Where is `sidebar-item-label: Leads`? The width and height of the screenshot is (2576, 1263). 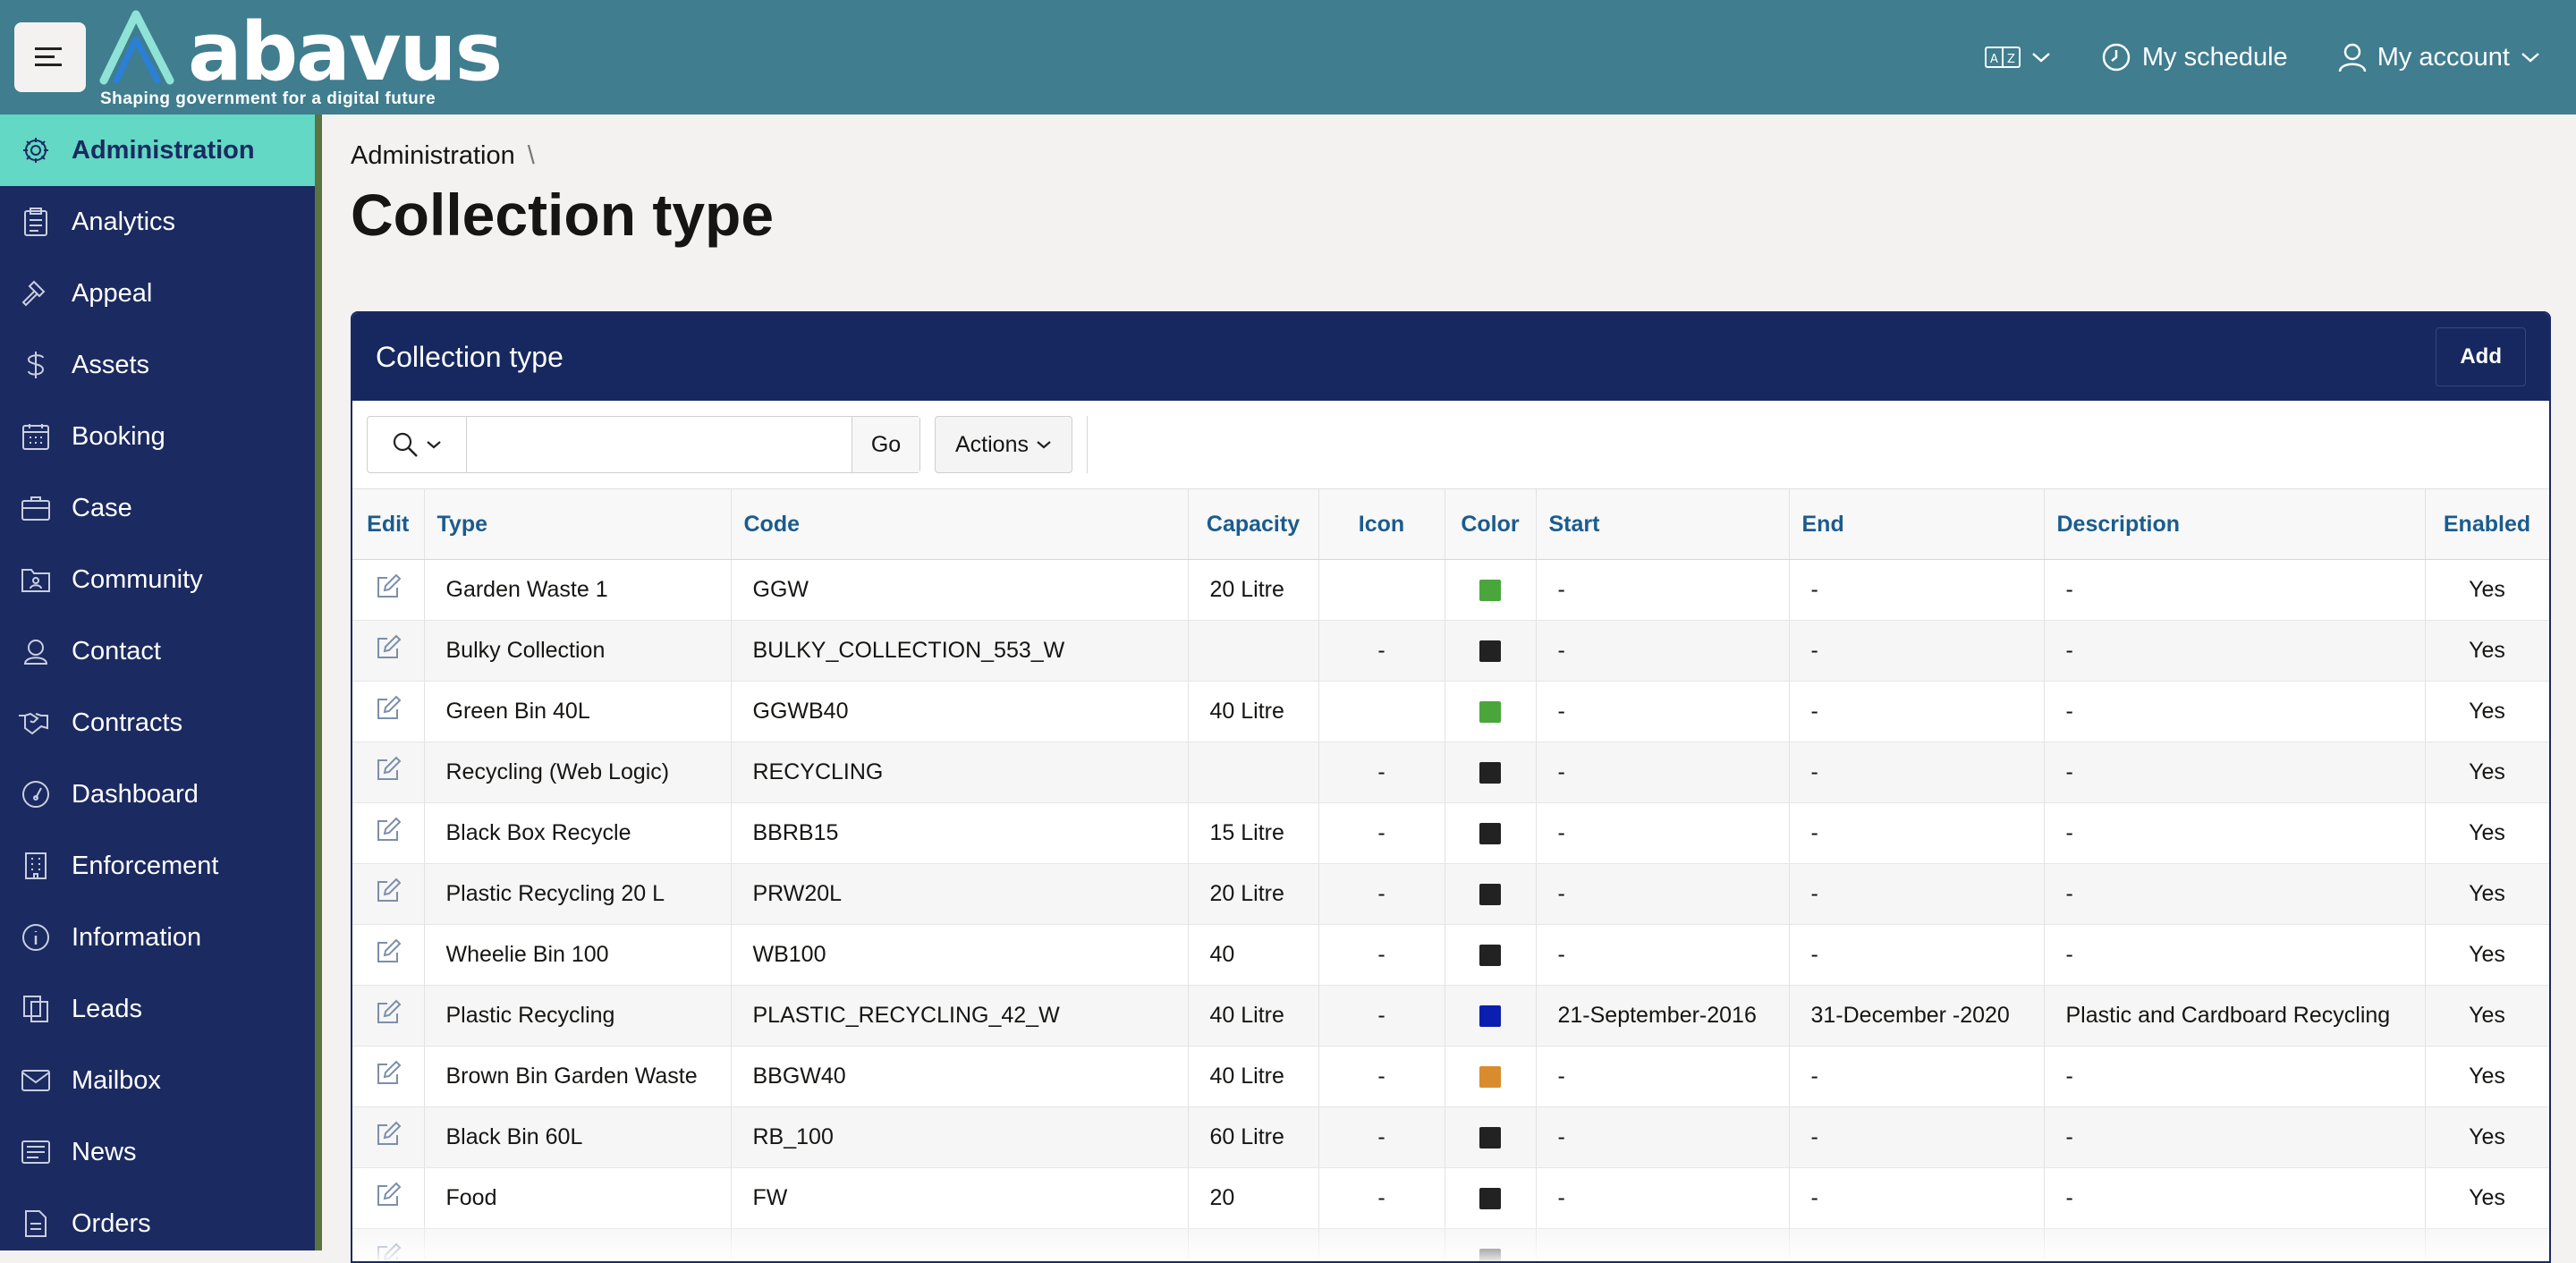
sidebar-item-label: Leads is located at coordinates (107, 1009).